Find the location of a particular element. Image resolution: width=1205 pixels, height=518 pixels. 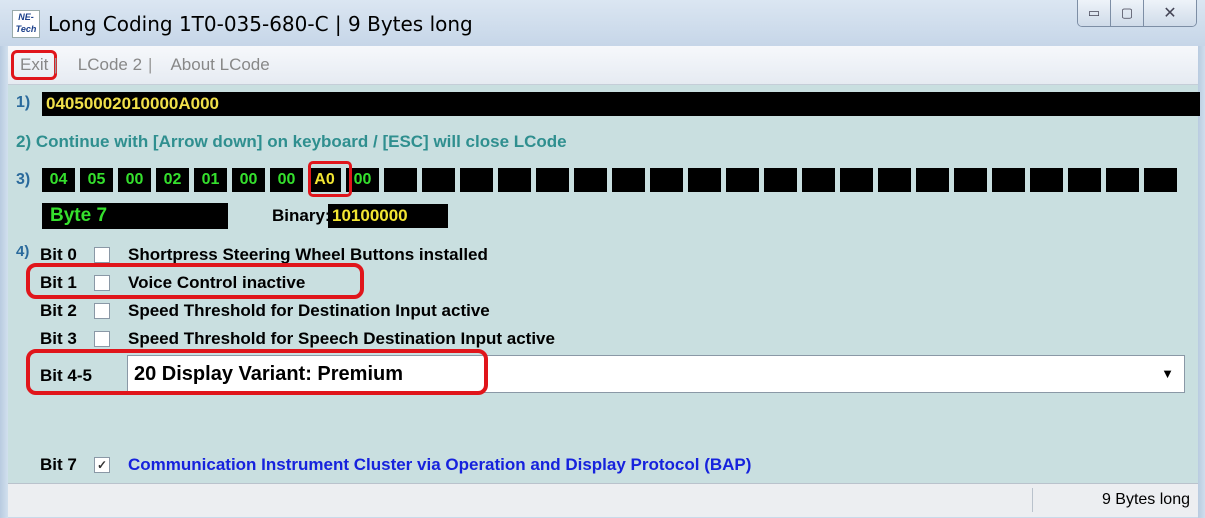

byte-cell: 02 is located at coordinates (172, 180).